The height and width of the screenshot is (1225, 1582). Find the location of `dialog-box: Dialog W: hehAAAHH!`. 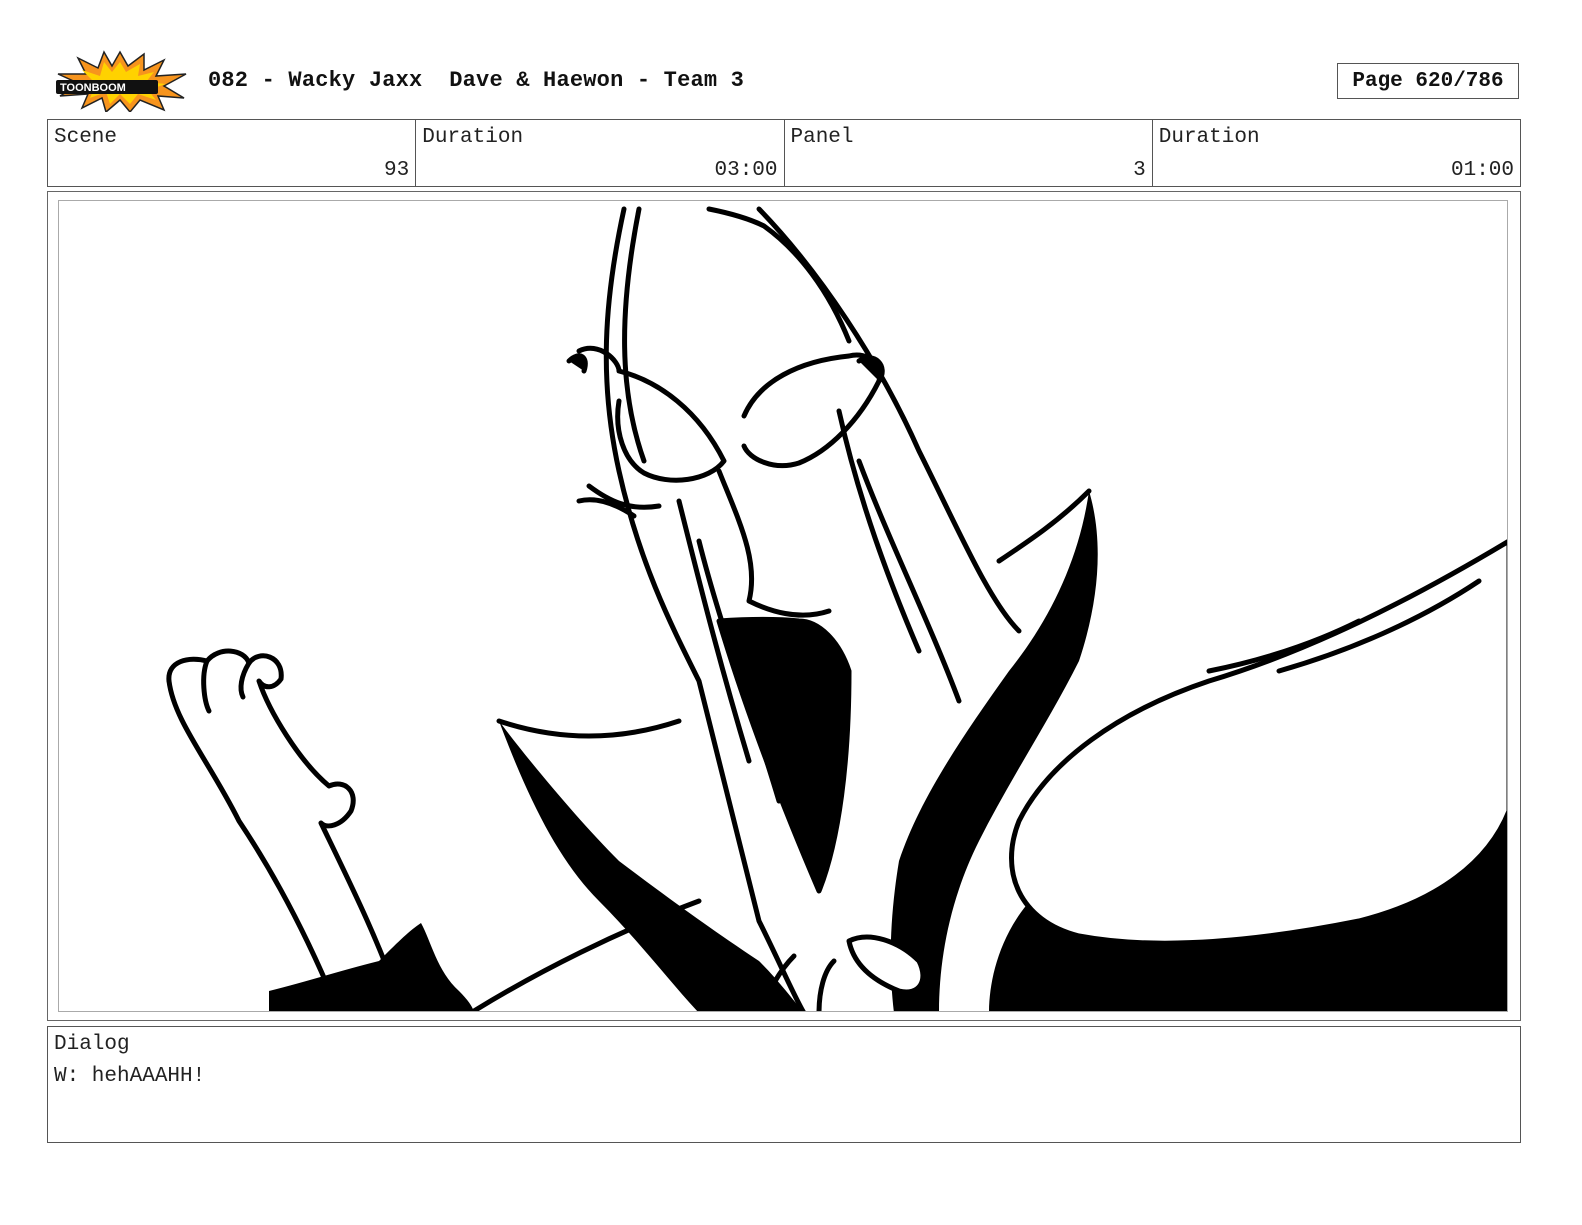

dialog-box: Dialog W: hehAAAHH! is located at coordinates (784, 1084).